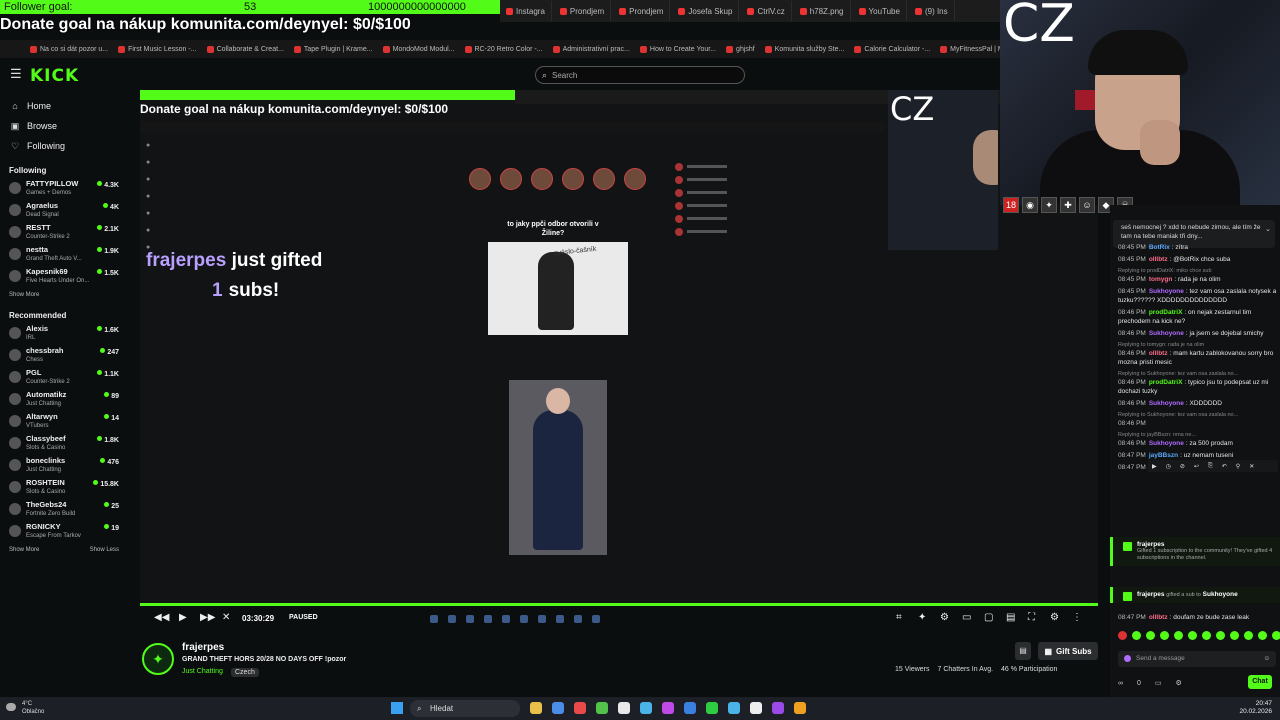 The height and width of the screenshot is (720, 1280). I want to click on rewind-icon: ◀◀, so click(161, 617).